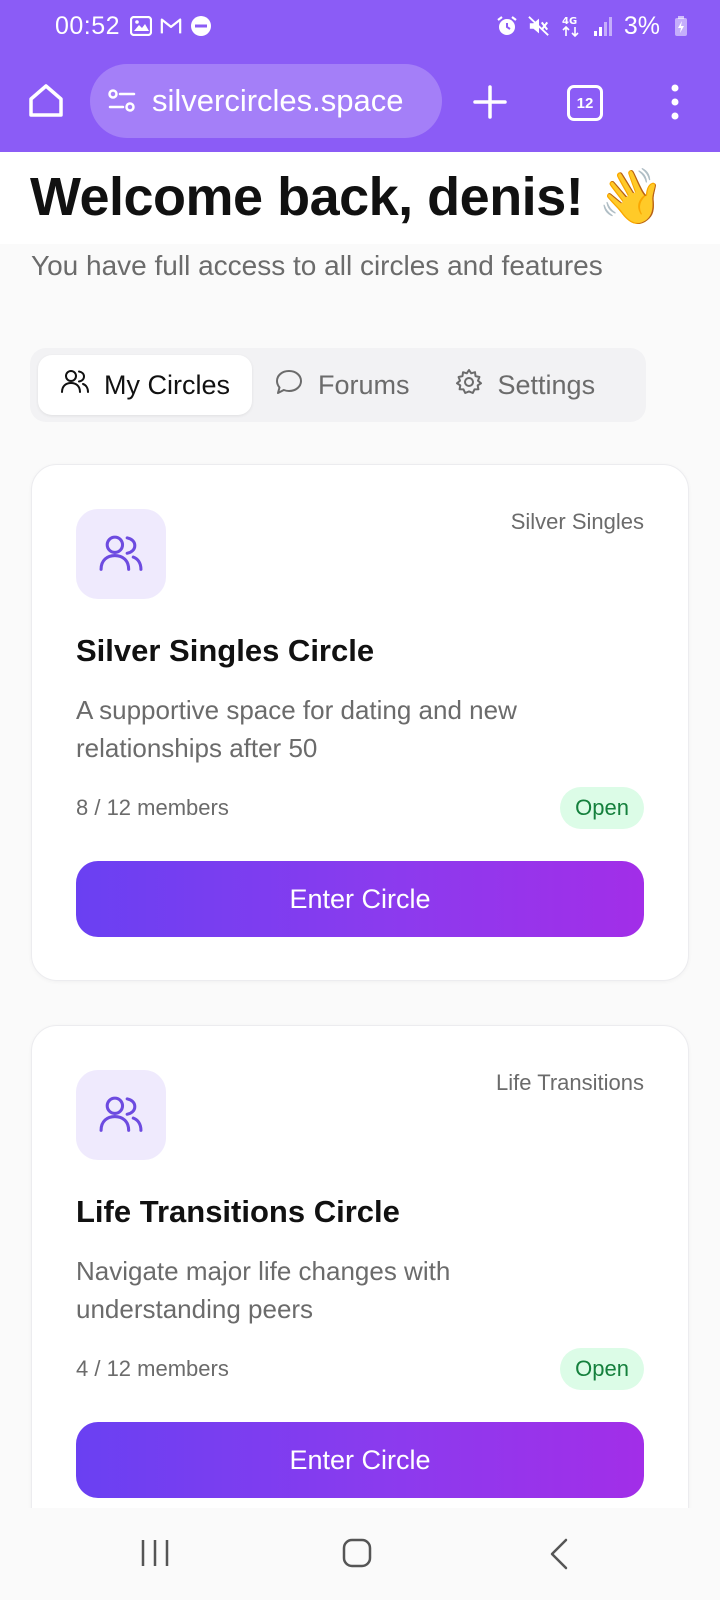 The image size is (720, 1600). I want to click on tab-settings: Settings, so click(525, 385).